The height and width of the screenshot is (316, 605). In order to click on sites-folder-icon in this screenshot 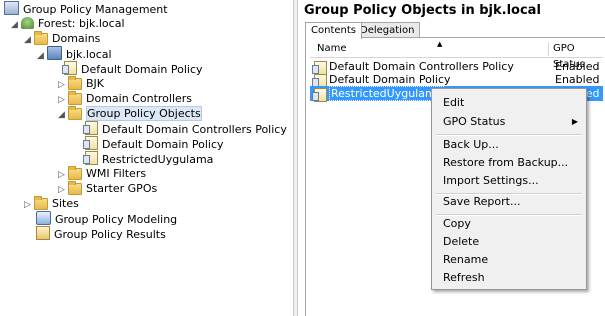, I will do `click(41, 203)`.